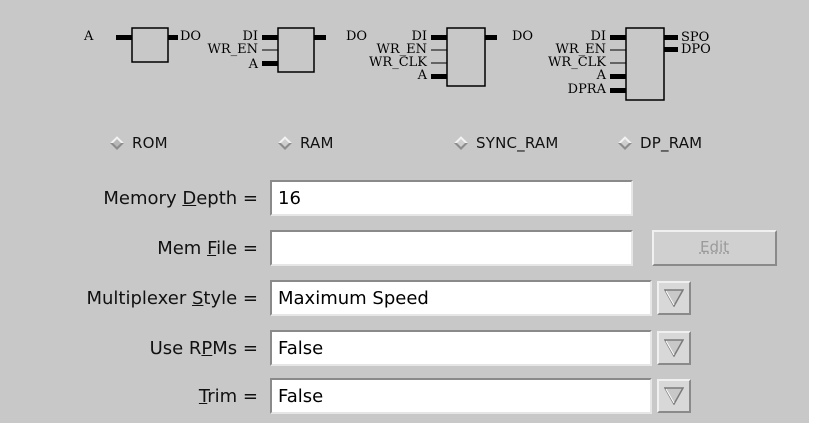  I want to click on edit-button: Edit, so click(714, 248).